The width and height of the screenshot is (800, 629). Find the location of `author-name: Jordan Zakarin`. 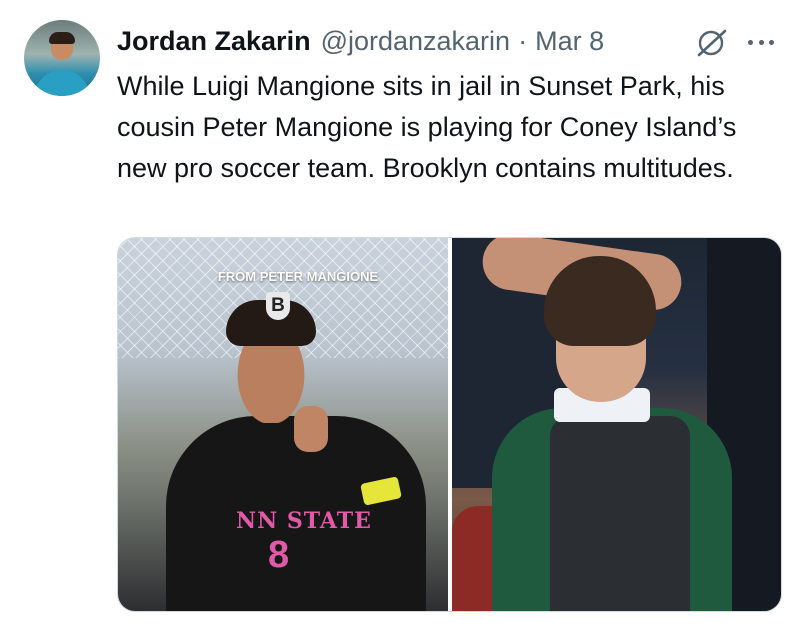

author-name: Jordan Zakarin is located at coordinates (214, 41).